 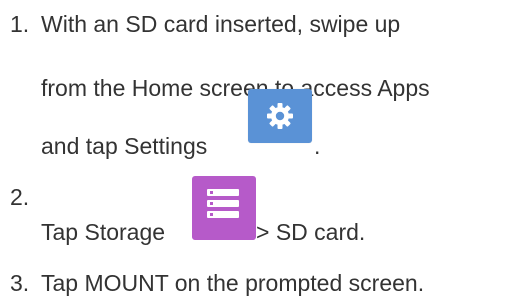 I want to click on step-1-period: ., so click(x=317, y=146).